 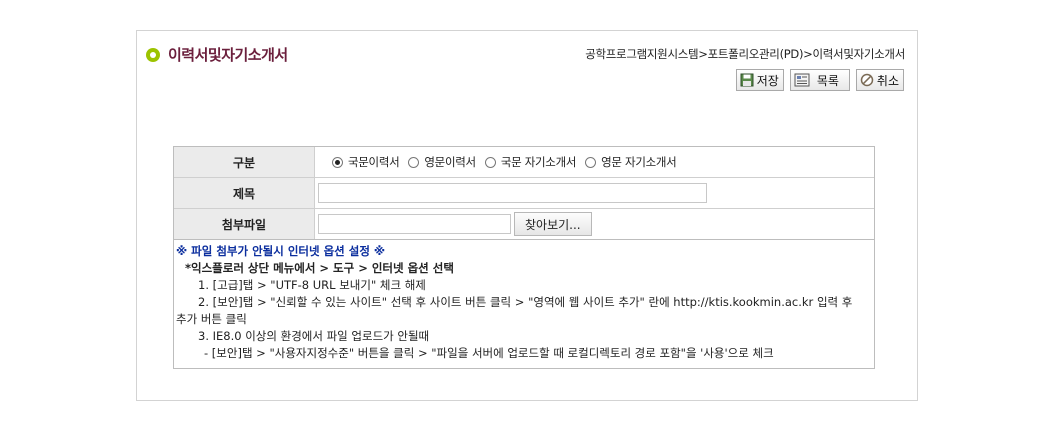 I want to click on radio-korean-resume: 국문이력서, so click(x=366, y=162).